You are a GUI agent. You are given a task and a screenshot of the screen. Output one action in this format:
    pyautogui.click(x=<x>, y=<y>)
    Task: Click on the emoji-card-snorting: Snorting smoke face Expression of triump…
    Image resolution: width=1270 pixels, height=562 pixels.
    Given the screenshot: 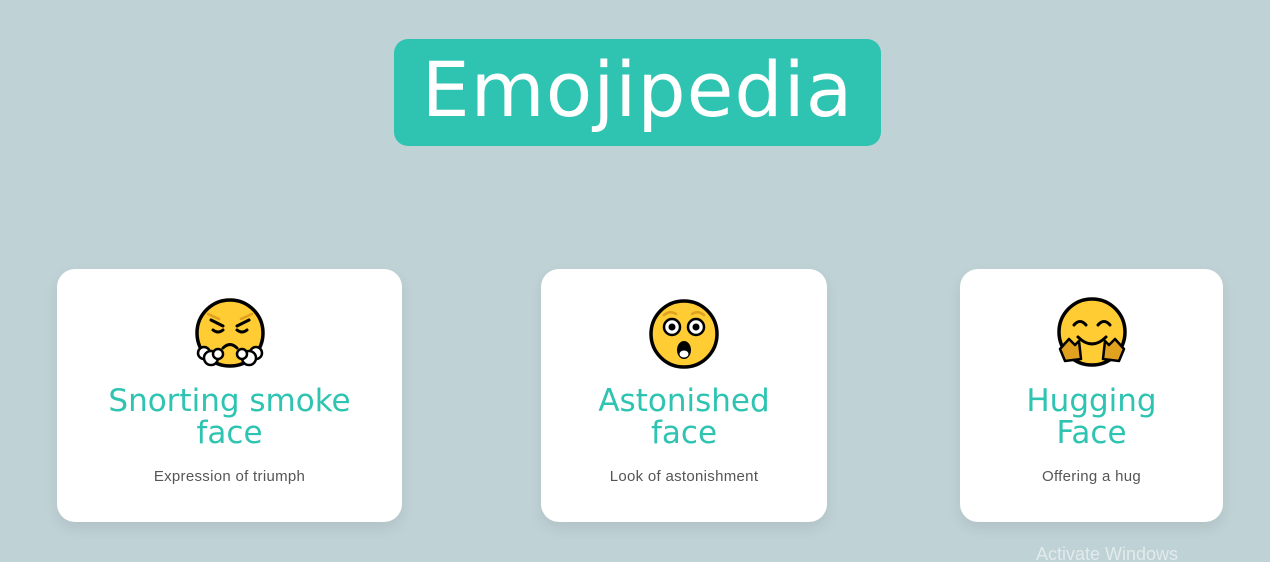 What is the action you would take?
    pyautogui.click(x=229, y=395)
    